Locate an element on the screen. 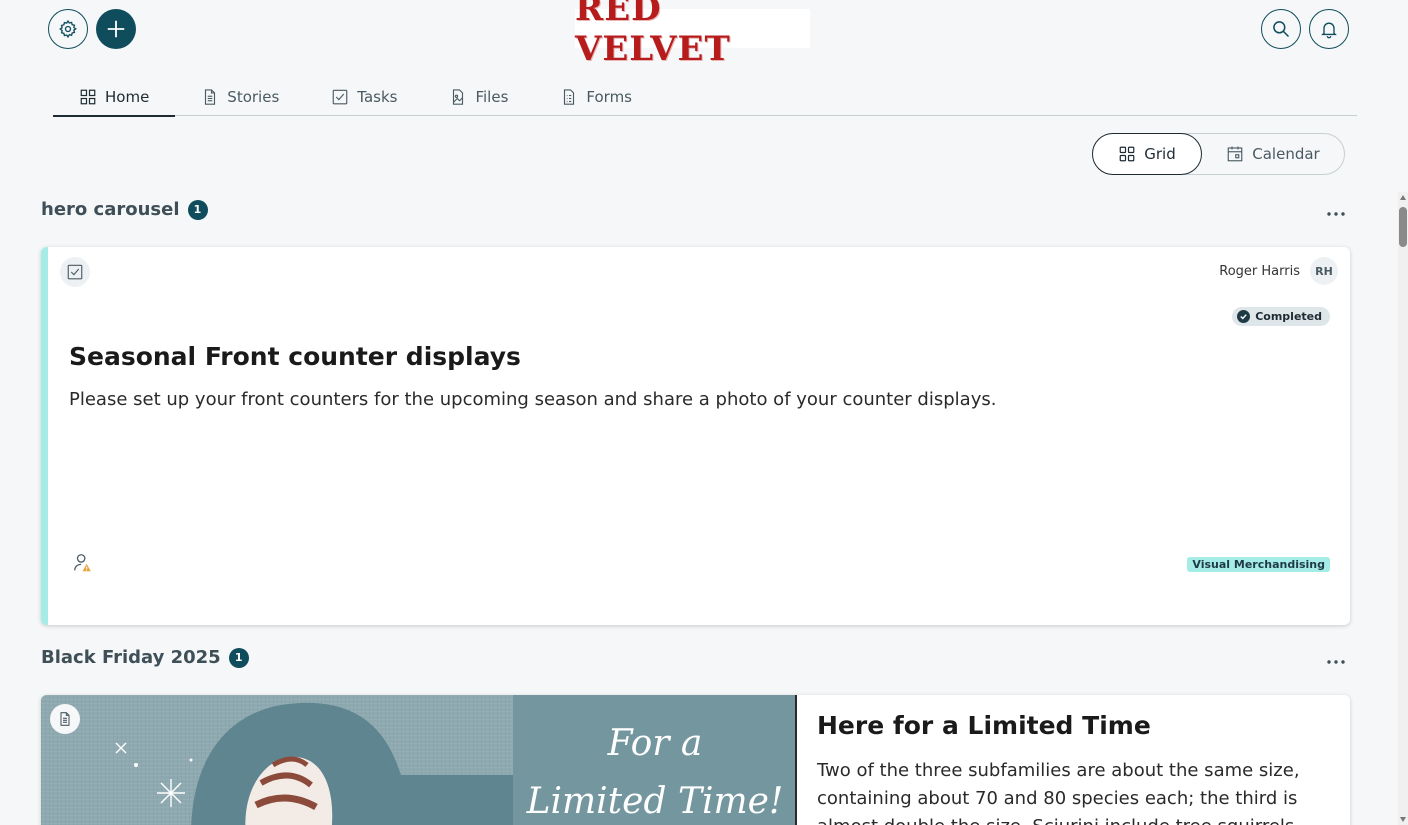 This screenshot has height=825, width=1408. page-scrollbar is located at coordinates (1403, 508).